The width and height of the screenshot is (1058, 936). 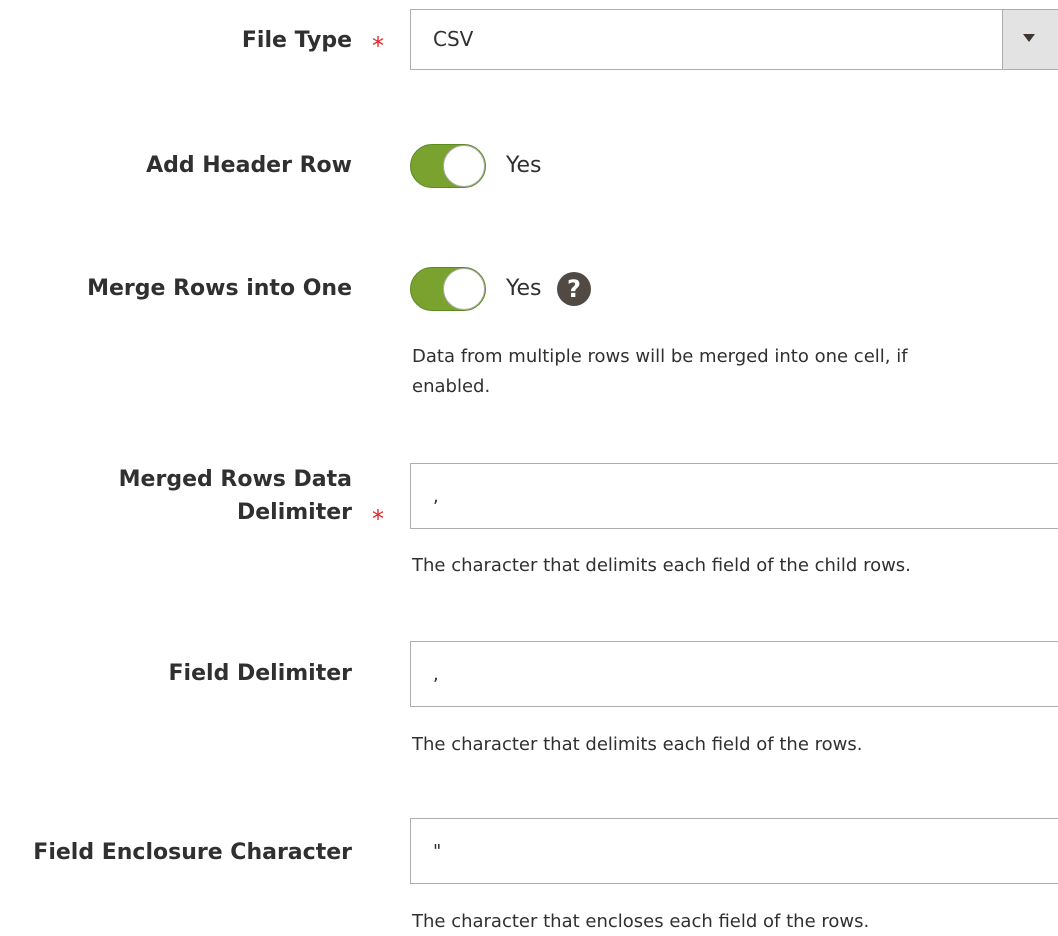 I want to click on help-icon: ?, so click(x=574, y=289).